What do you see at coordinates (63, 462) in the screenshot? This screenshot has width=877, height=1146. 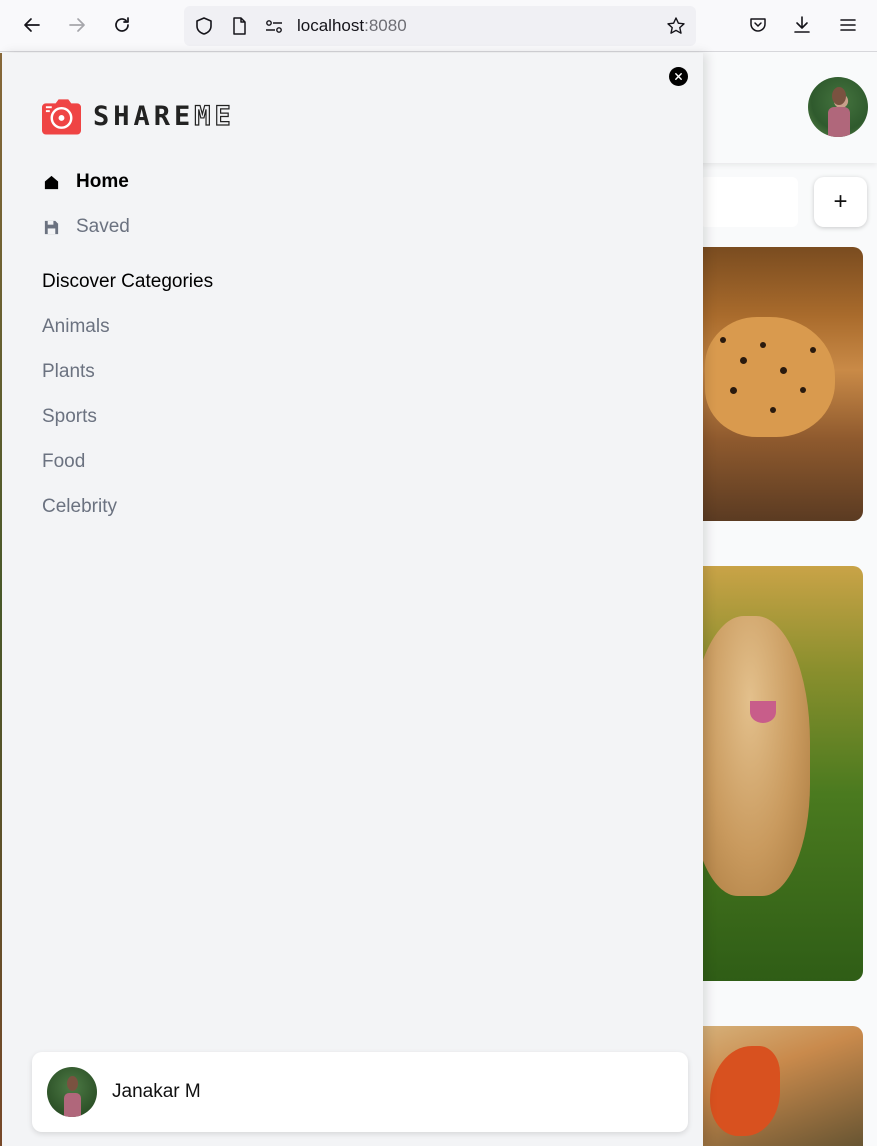 I see `category-food: Food` at bounding box center [63, 462].